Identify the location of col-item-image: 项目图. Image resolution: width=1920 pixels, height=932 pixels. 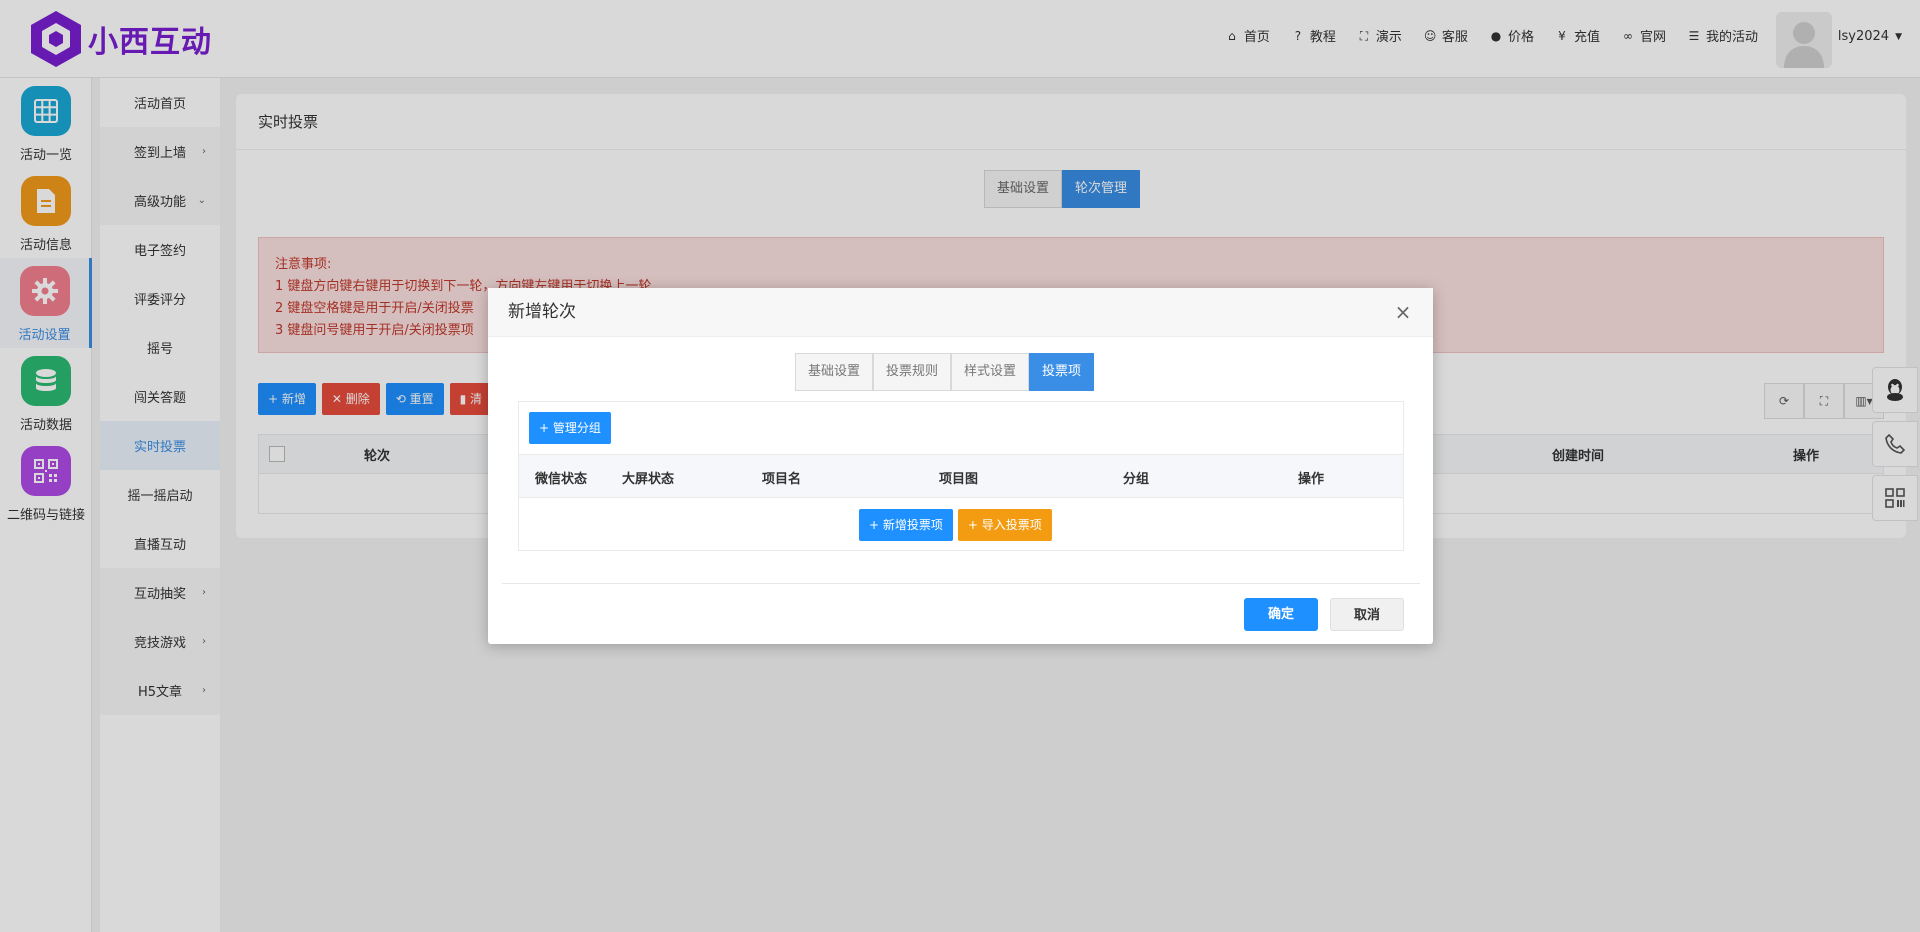
(959, 479).